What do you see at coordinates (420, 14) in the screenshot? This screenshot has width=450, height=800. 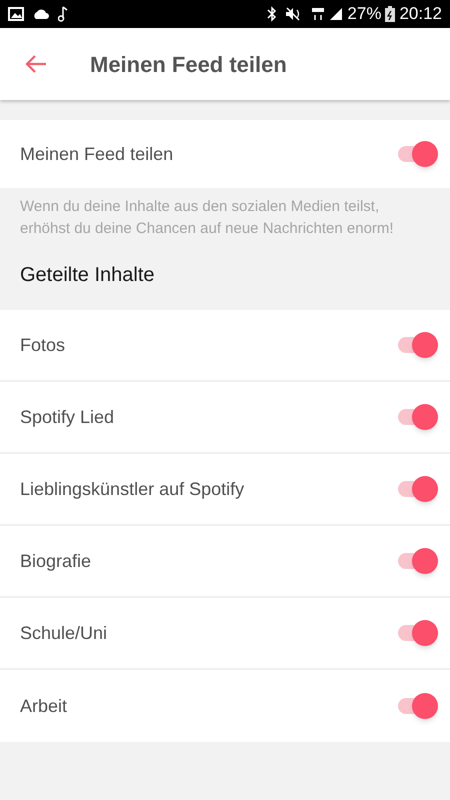 I see `clock-time: 20:12` at bounding box center [420, 14].